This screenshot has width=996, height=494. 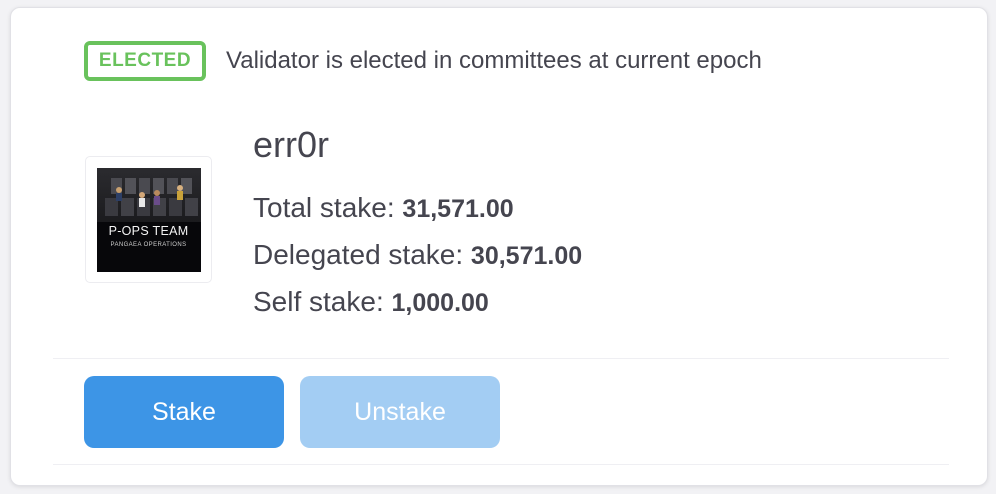 I want to click on logo-image: P-OPS TEAM PANGAEA OPERATIONS, so click(x=148, y=219).